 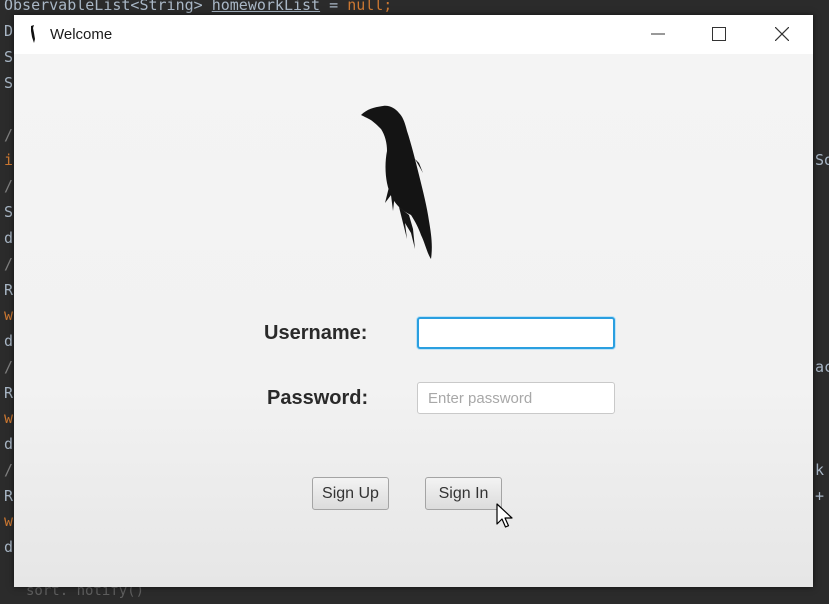 I want to click on code-operator-text: =, so click(x=334, y=7).